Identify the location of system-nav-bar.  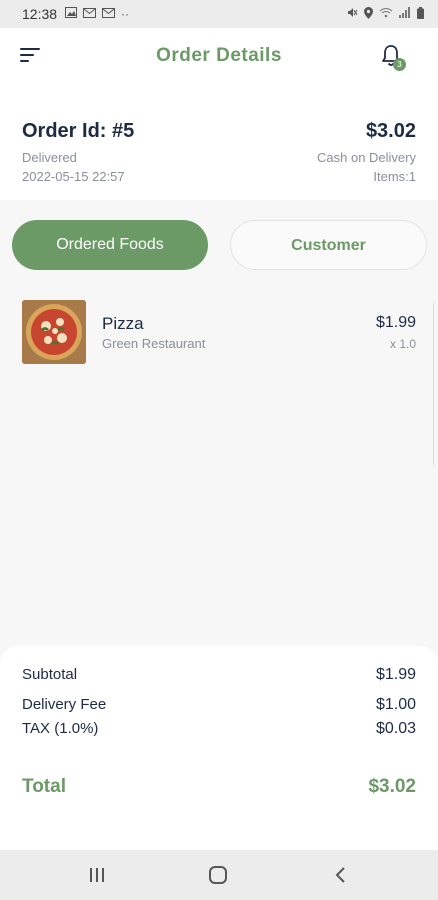
(219, 875).